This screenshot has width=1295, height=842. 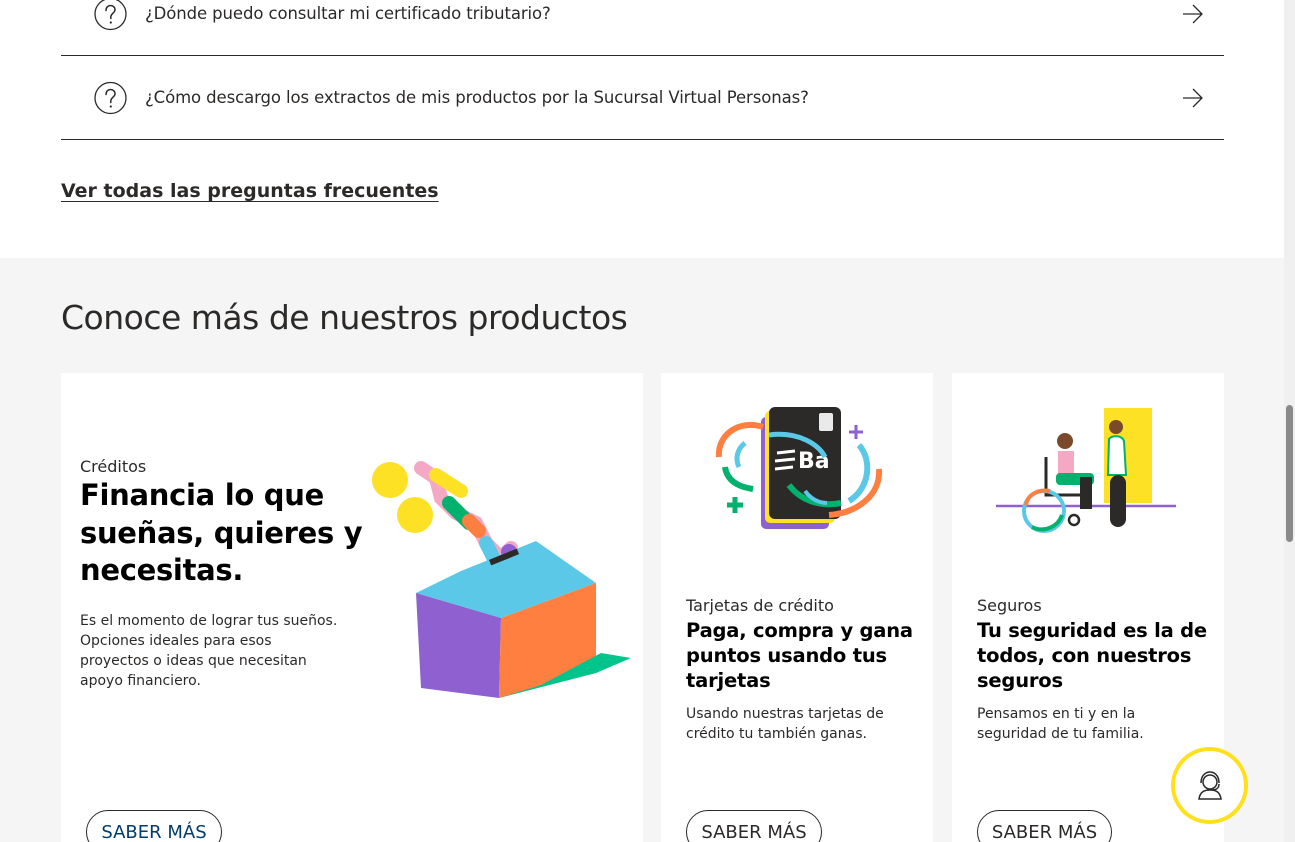 What do you see at coordinates (1289, 473) in the screenshot?
I see `scrollbar-thumb` at bounding box center [1289, 473].